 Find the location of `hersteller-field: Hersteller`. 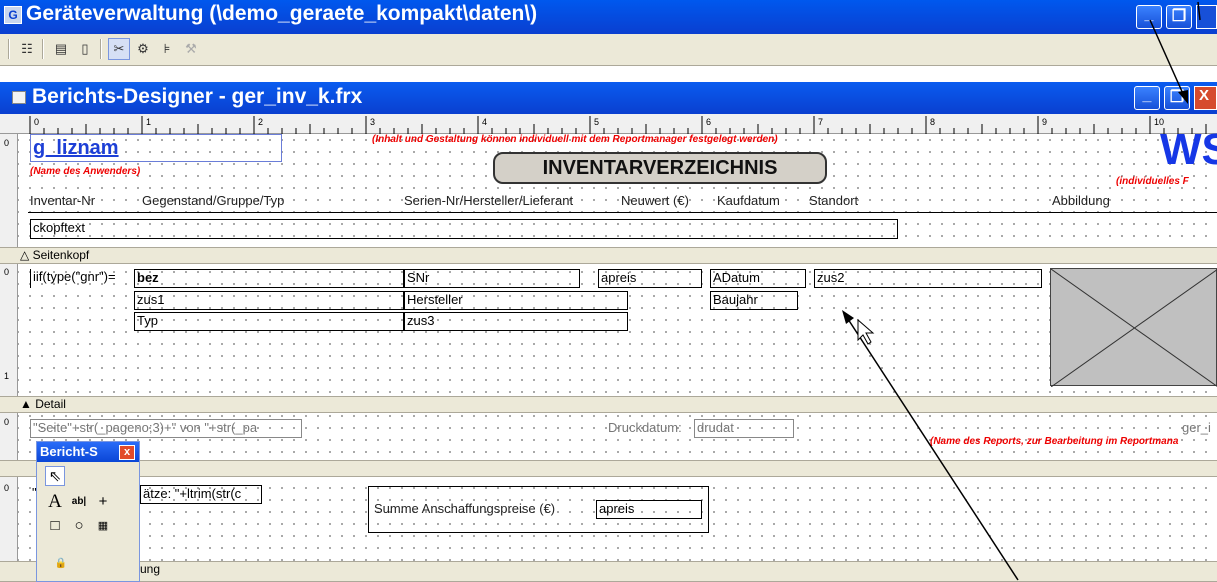

hersteller-field: Hersteller is located at coordinates (516, 300).